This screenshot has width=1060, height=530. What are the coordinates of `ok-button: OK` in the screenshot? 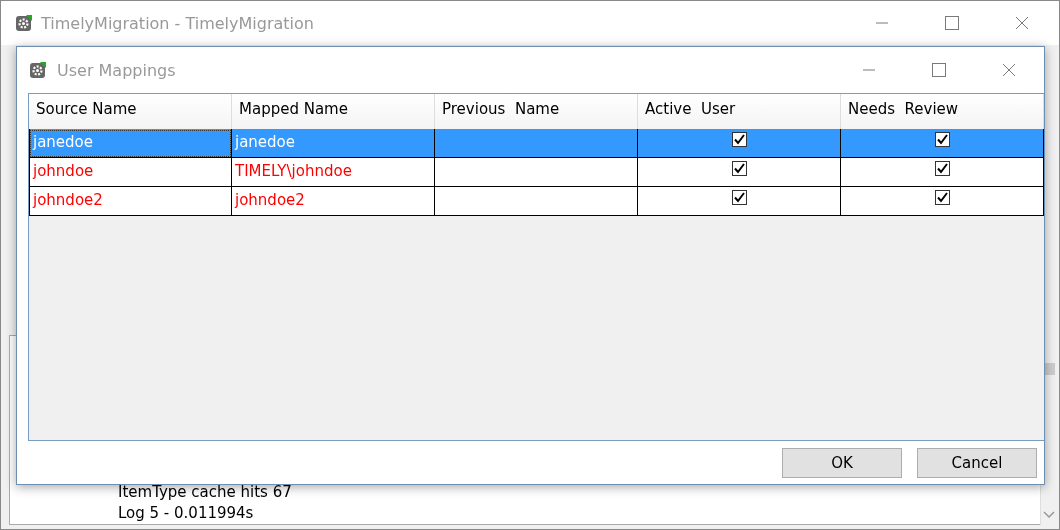 It's located at (842, 462).